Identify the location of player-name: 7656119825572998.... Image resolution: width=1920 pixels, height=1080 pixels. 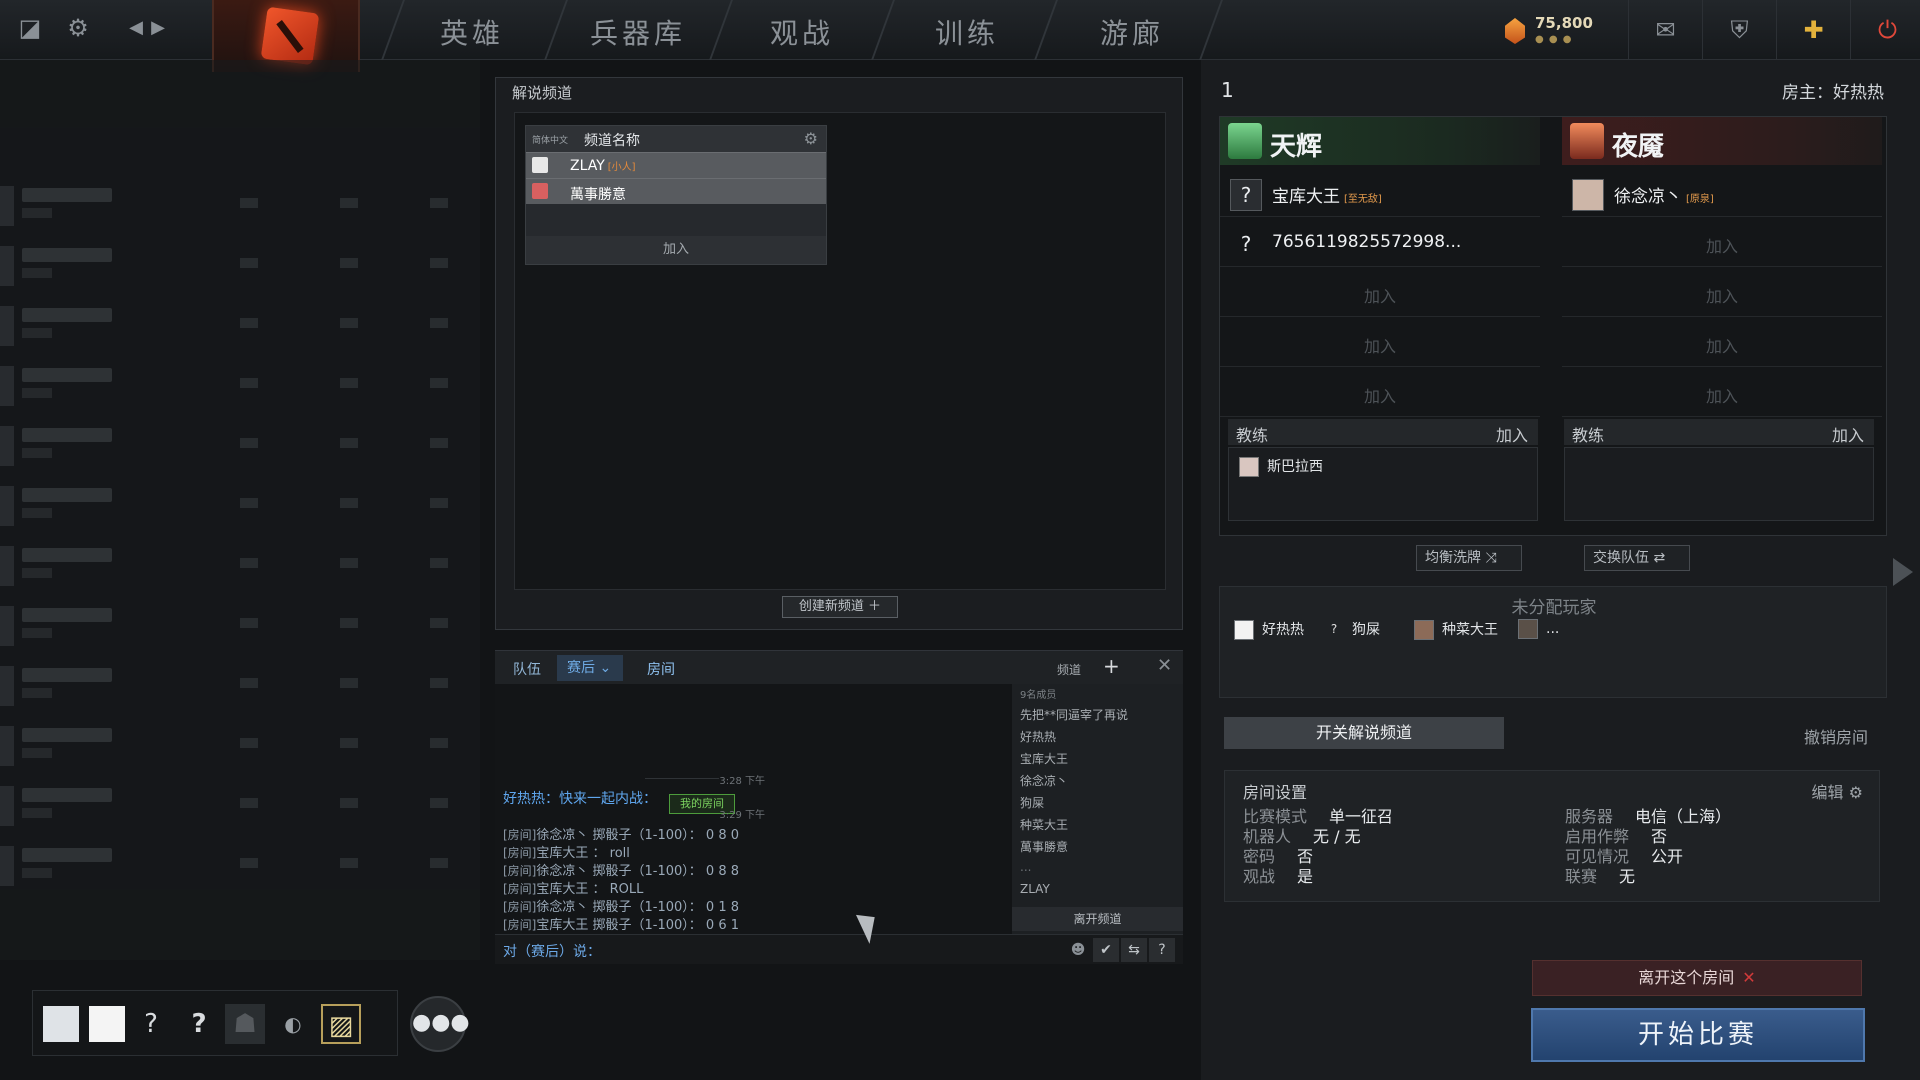
(1367, 242).